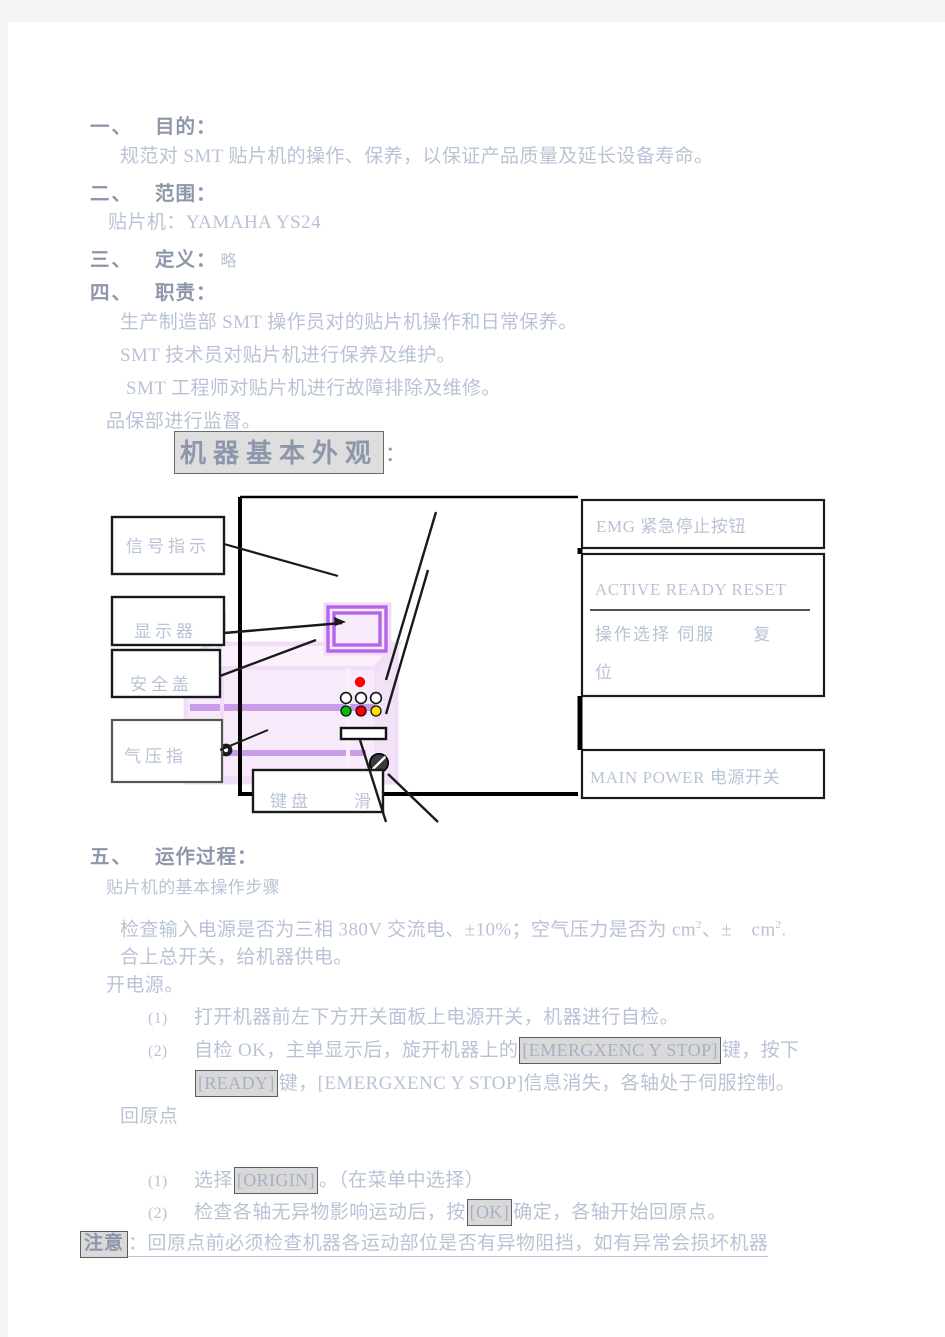 This screenshot has height=1337, width=945. What do you see at coordinates (165, 631) in the screenshot?
I see `label-text-display: 显示器` at bounding box center [165, 631].